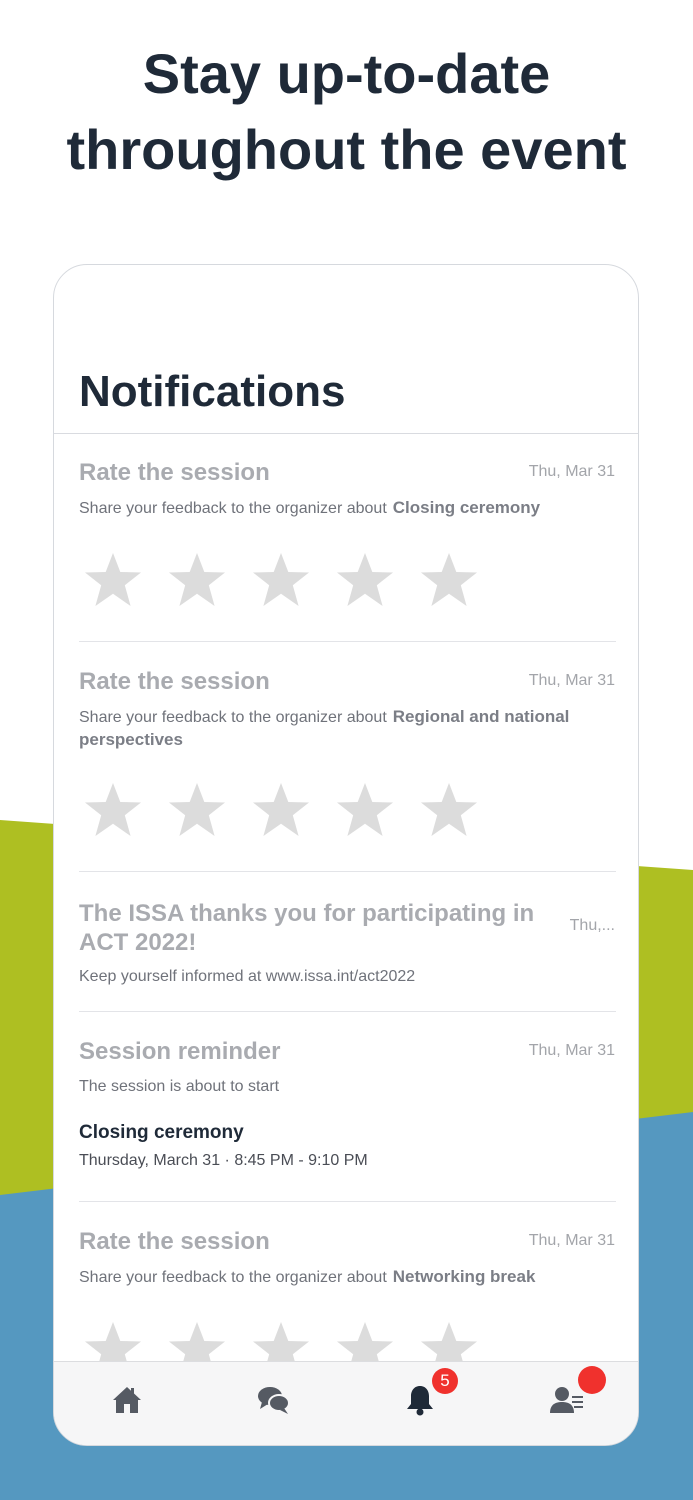 The image size is (693, 1500). Describe the element at coordinates (346, 73) in the screenshot. I see `headline-line-1: Stay up-to-date` at that location.